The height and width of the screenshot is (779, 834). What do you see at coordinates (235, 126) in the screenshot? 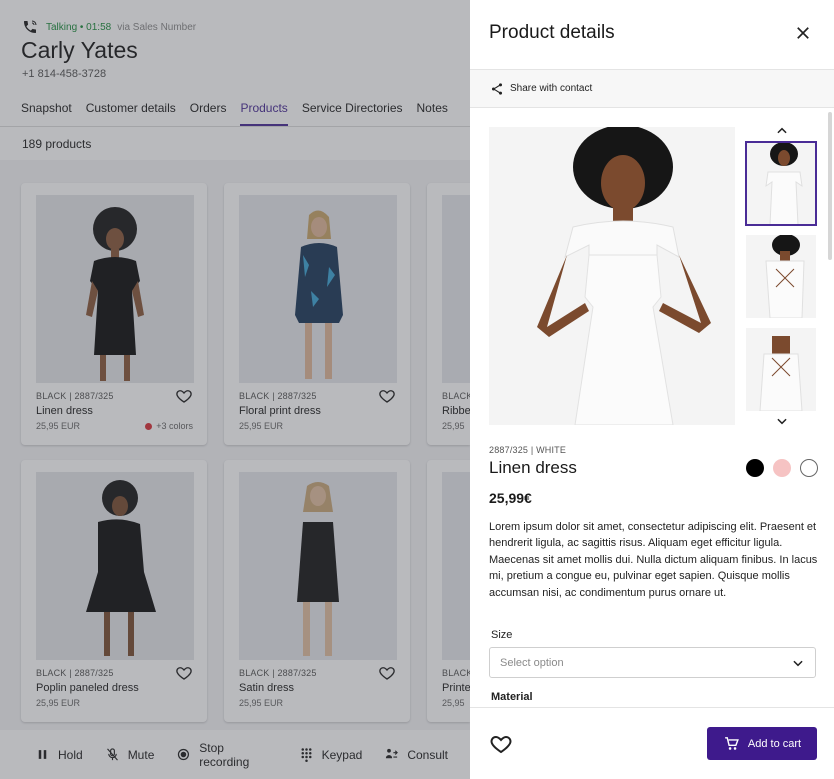
I see `divider` at bounding box center [235, 126].